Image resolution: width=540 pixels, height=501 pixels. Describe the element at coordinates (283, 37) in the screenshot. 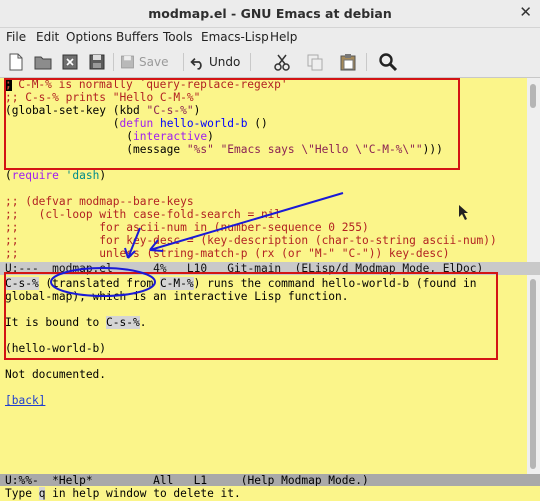

I see `menu-help: Help` at that location.